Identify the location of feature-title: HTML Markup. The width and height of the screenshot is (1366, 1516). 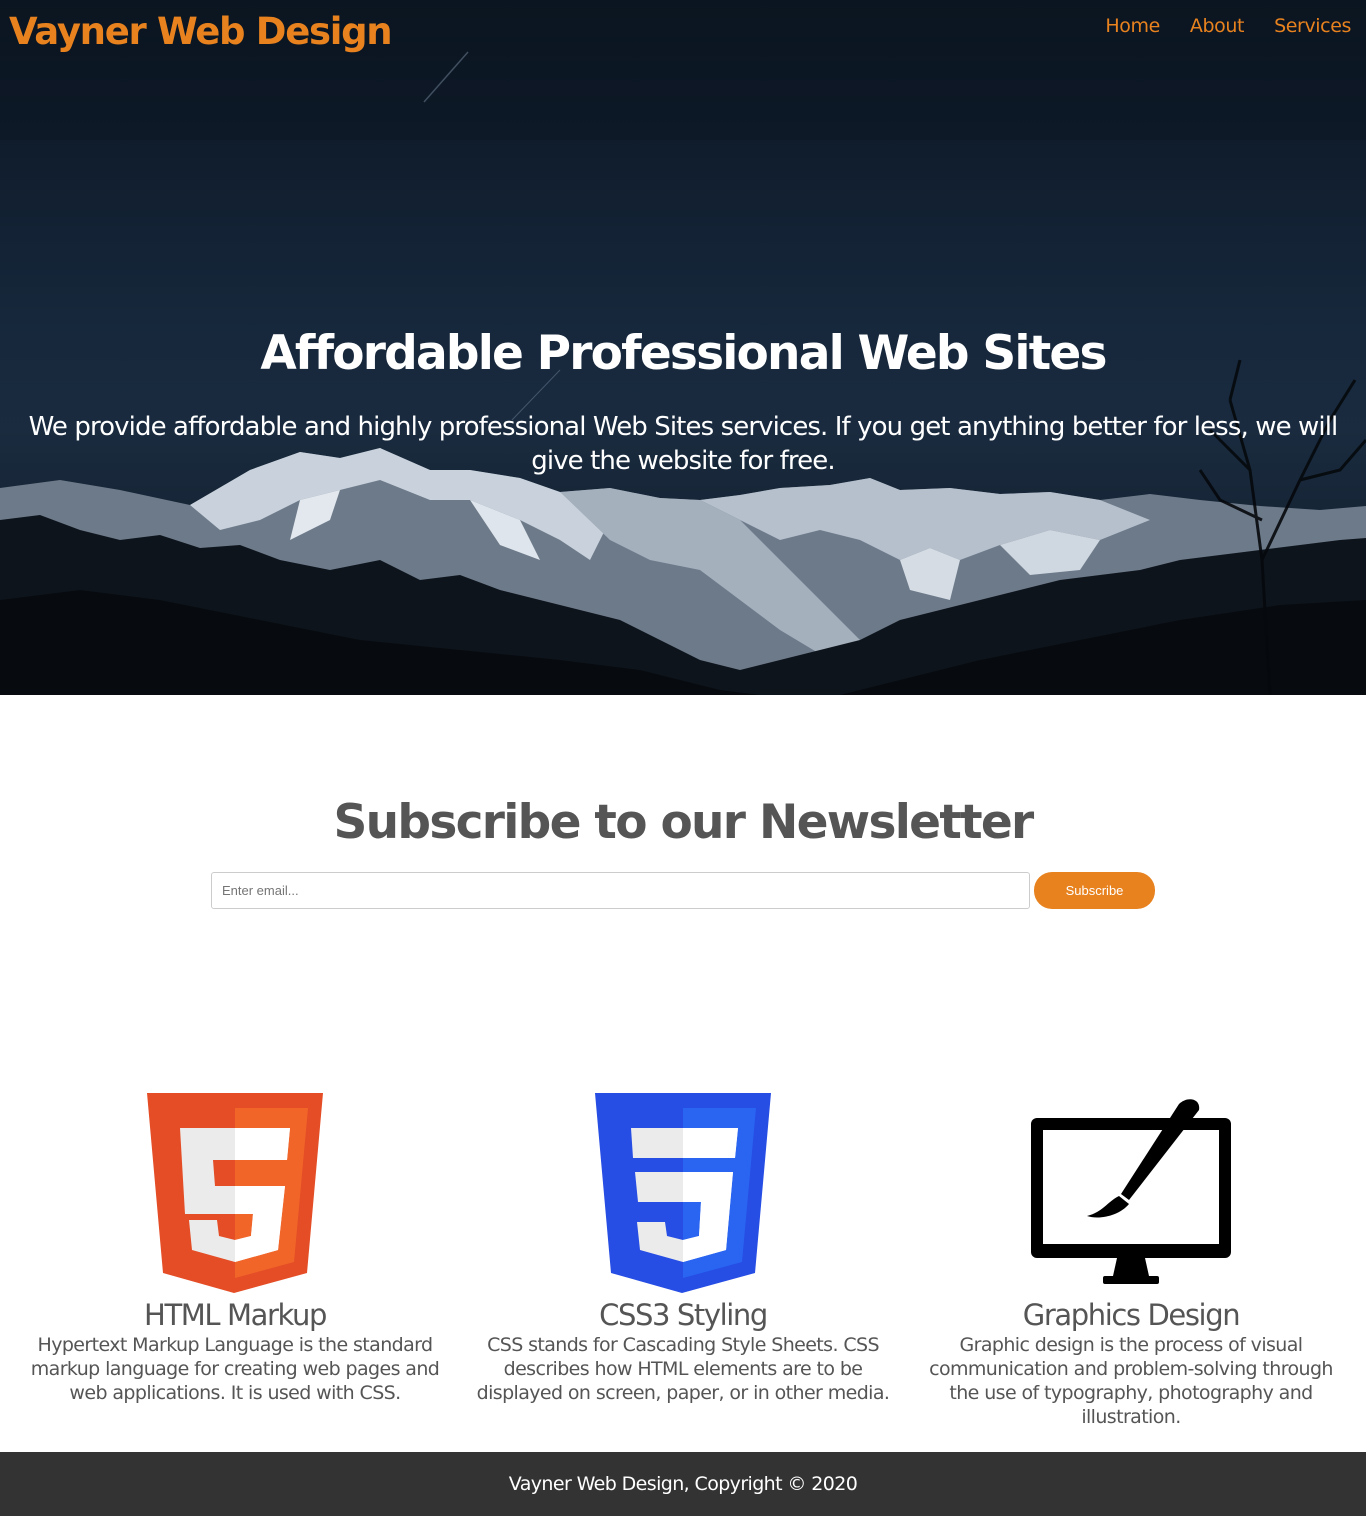
(235, 1315).